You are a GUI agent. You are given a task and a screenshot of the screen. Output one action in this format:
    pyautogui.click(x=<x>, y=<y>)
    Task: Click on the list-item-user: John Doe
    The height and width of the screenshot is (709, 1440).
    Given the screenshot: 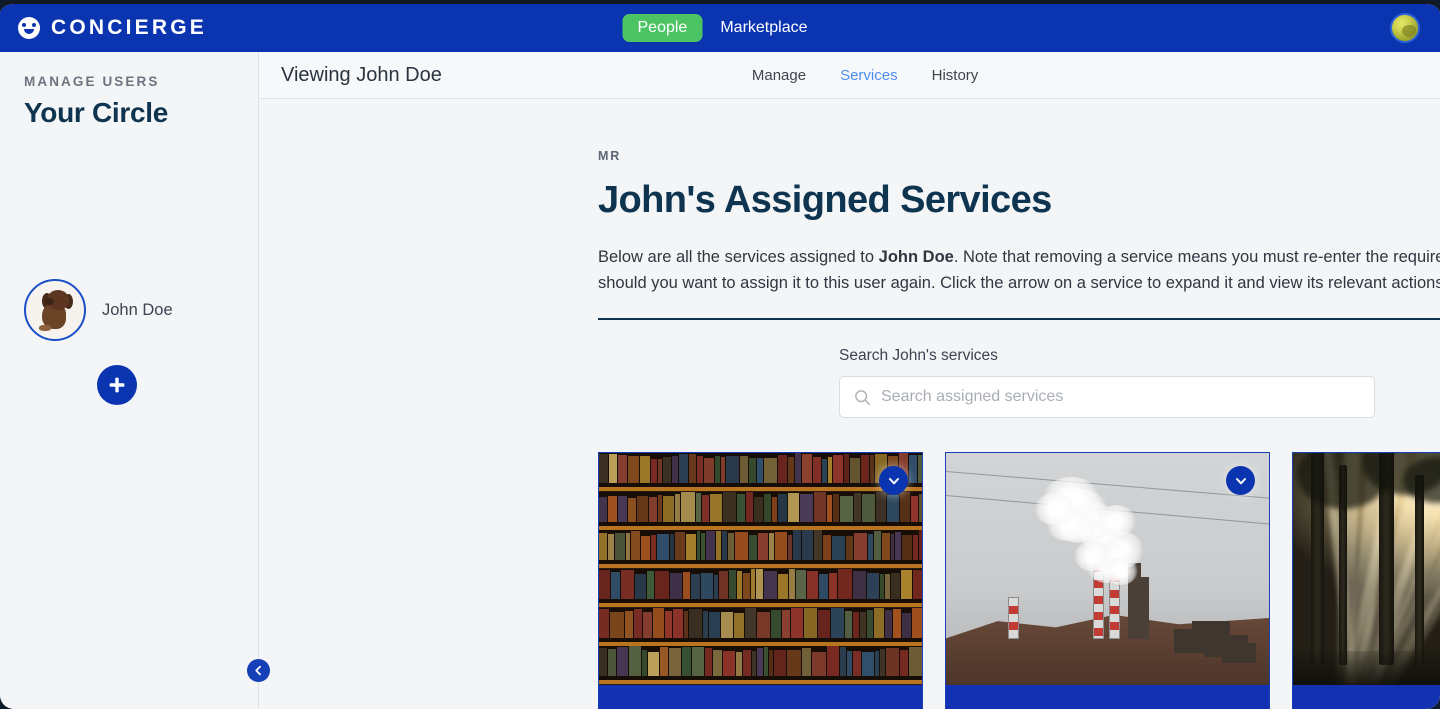 What is the action you would take?
    pyautogui.click(x=141, y=310)
    